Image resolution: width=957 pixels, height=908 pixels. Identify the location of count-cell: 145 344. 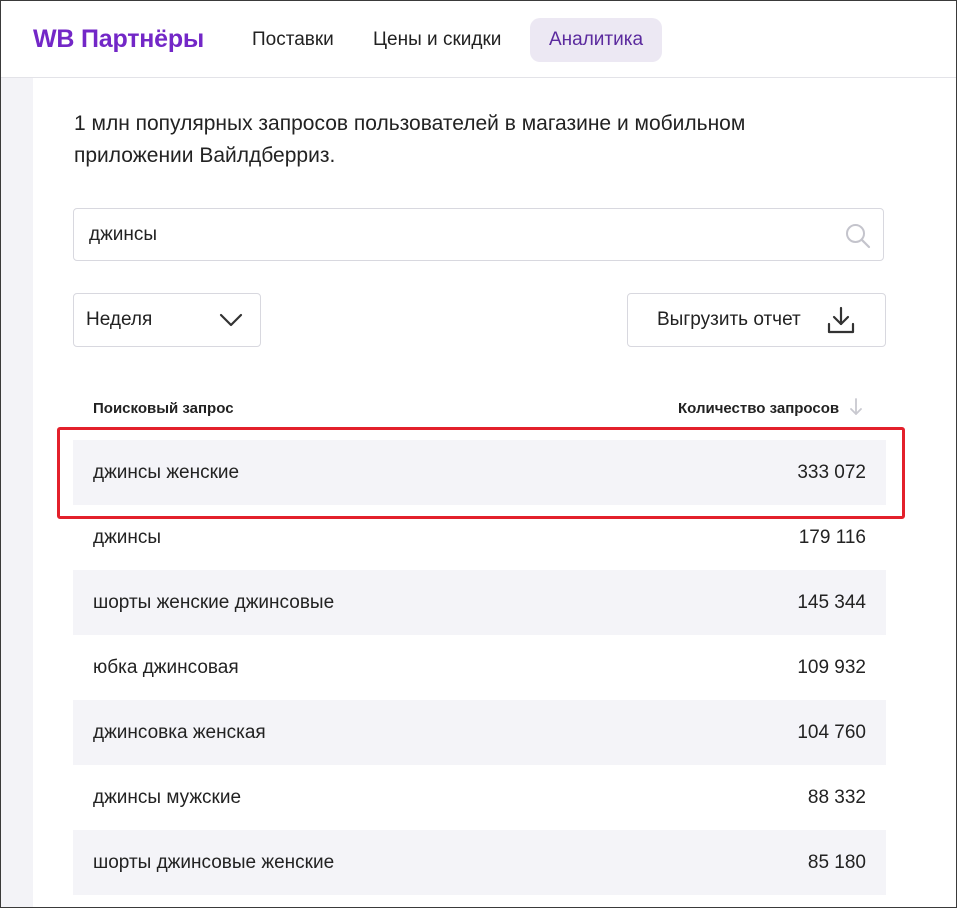
(831, 602).